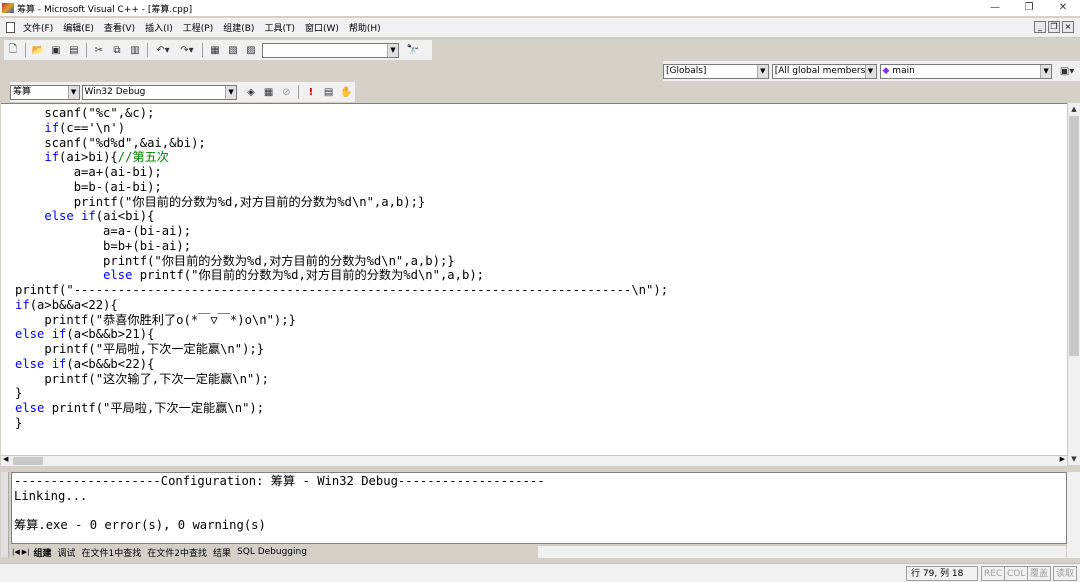  What do you see at coordinates (8, 8) in the screenshot?
I see `app-icon` at bounding box center [8, 8].